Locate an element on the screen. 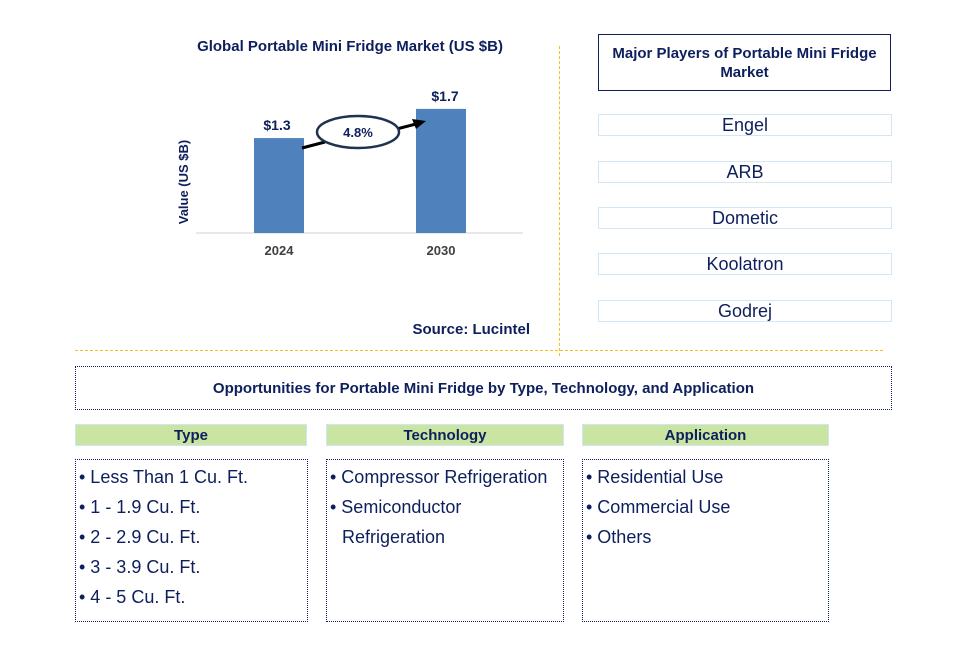 Image resolution: width=957 pixels, height=663 pixels. y-axis-label: Value (US $B) is located at coordinates (183, 182).